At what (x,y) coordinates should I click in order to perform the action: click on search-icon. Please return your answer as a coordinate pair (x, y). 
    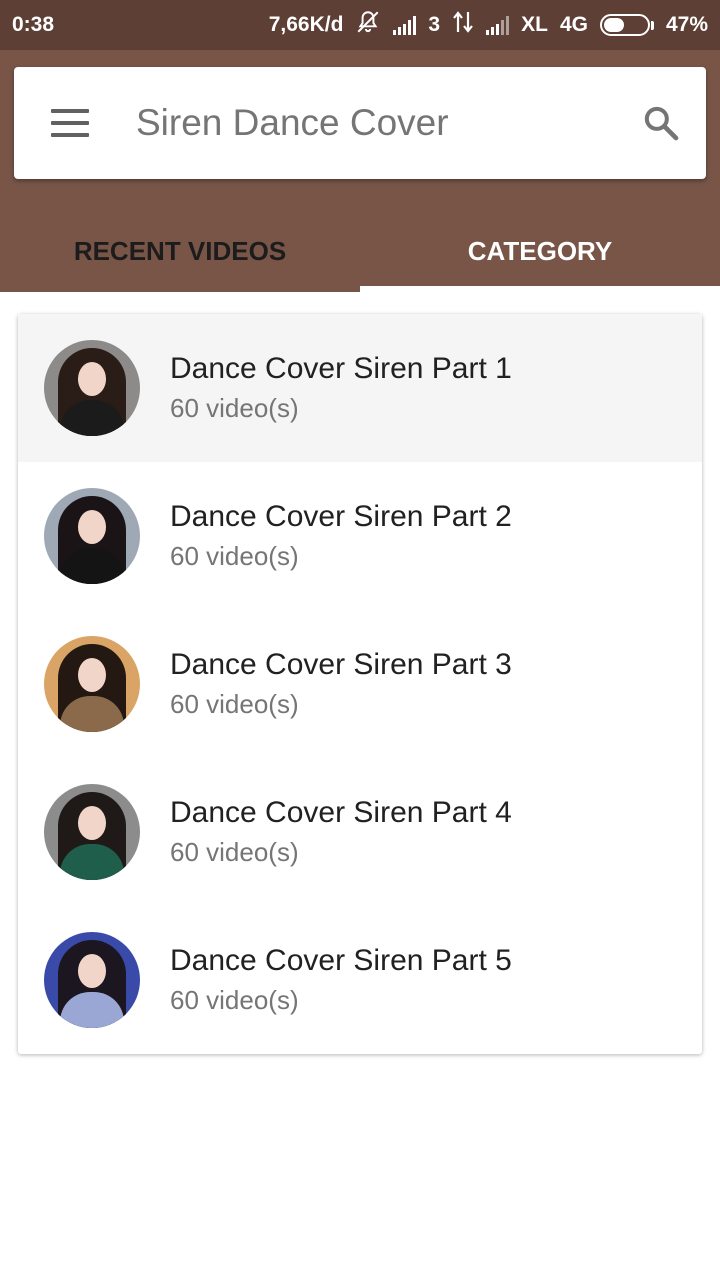
    Looking at the image, I should click on (661, 123).